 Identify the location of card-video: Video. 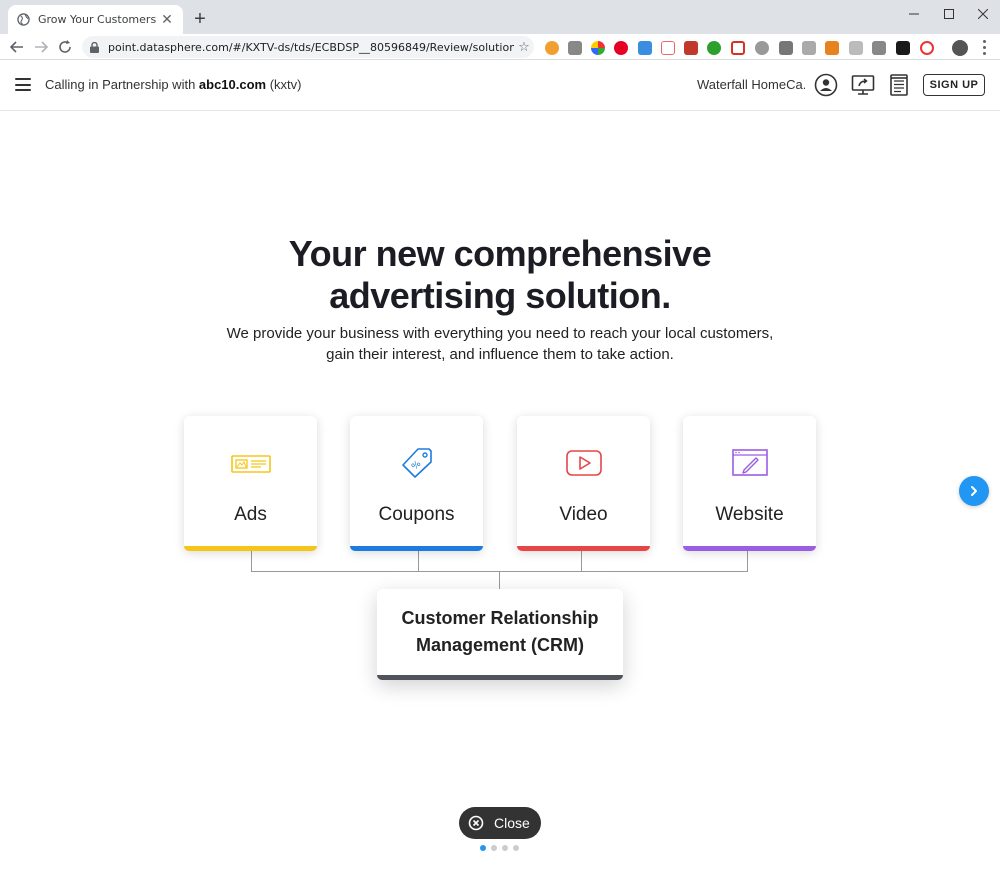
(583, 483).